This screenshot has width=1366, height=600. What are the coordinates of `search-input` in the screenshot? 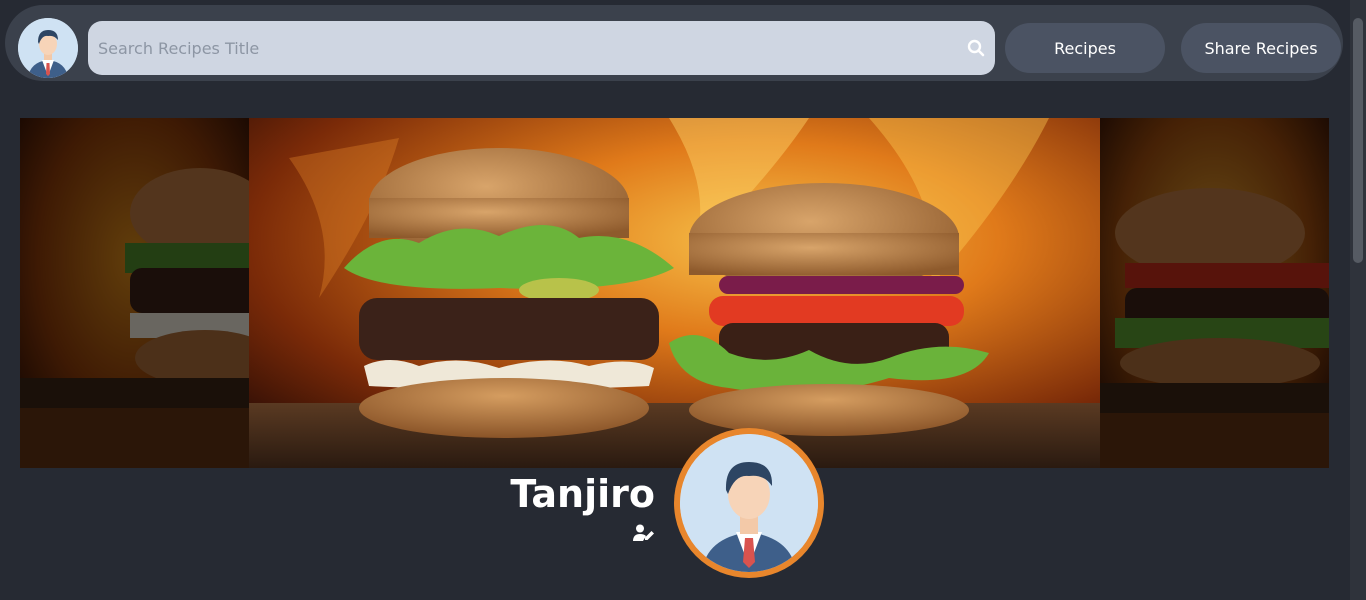 It's located at (518, 48).